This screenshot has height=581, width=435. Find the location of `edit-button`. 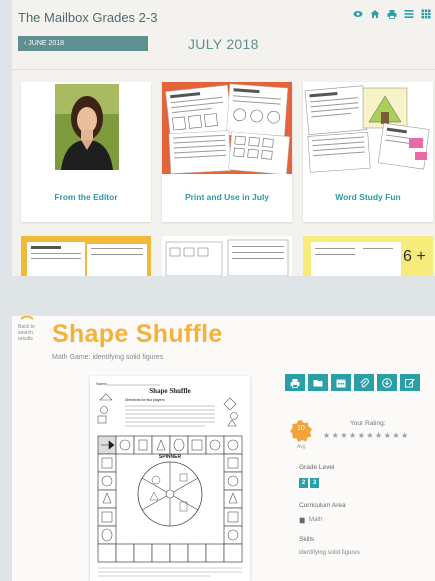

edit-button is located at coordinates (410, 382).